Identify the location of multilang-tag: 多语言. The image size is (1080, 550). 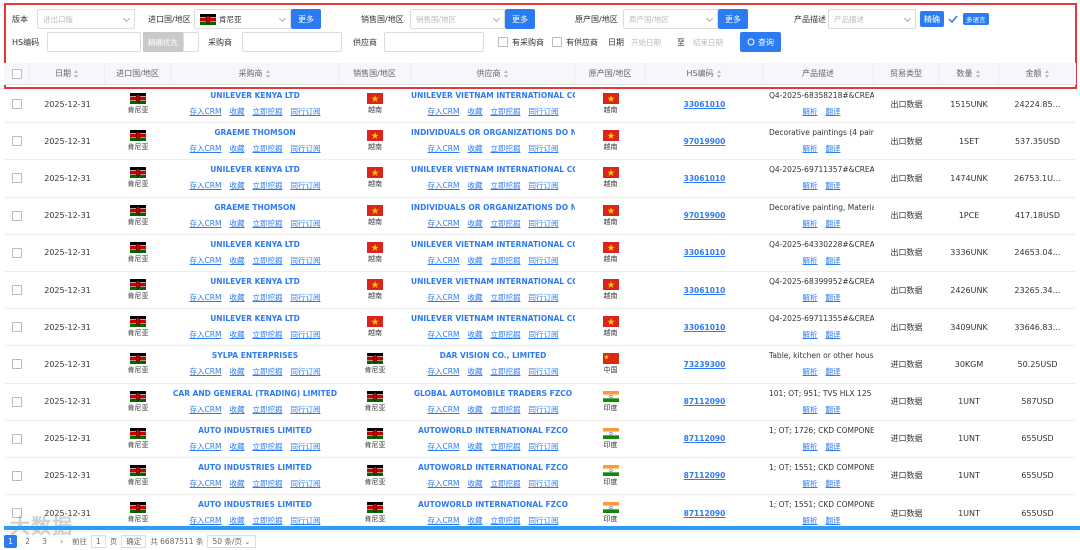
(976, 19).